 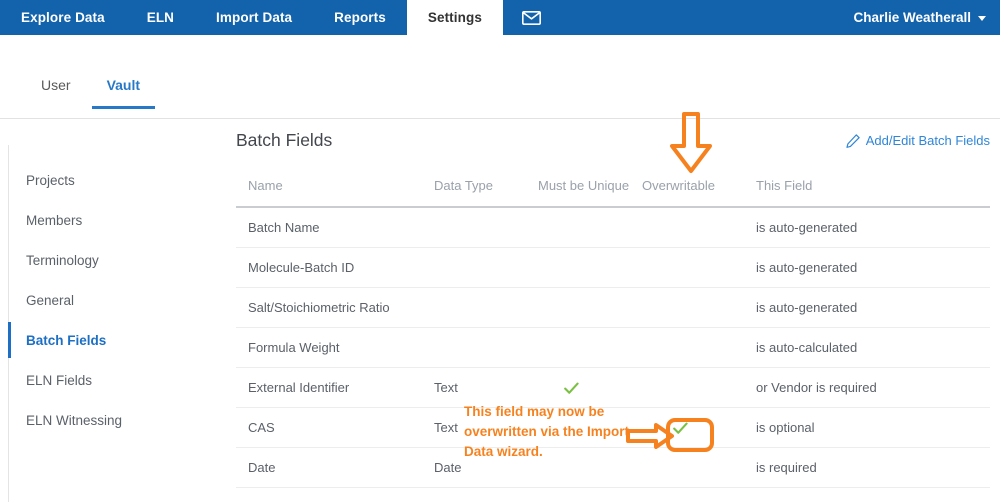 What do you see at coordinates (63, 17) in the screenshot?
I see `nav-item-explore-data: Explore Data` at bounding box center [63, 17].